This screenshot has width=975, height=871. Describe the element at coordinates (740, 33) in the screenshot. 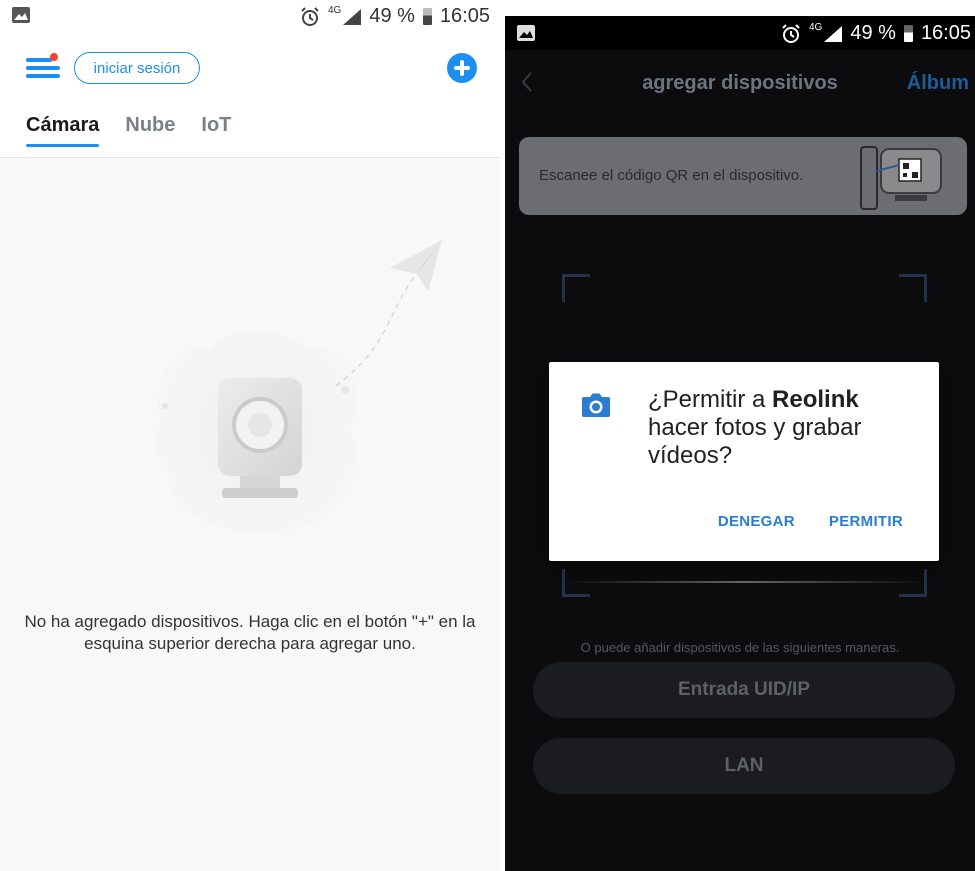

I see `status-bar-dark: 4G 49 % 16:05` at that location.